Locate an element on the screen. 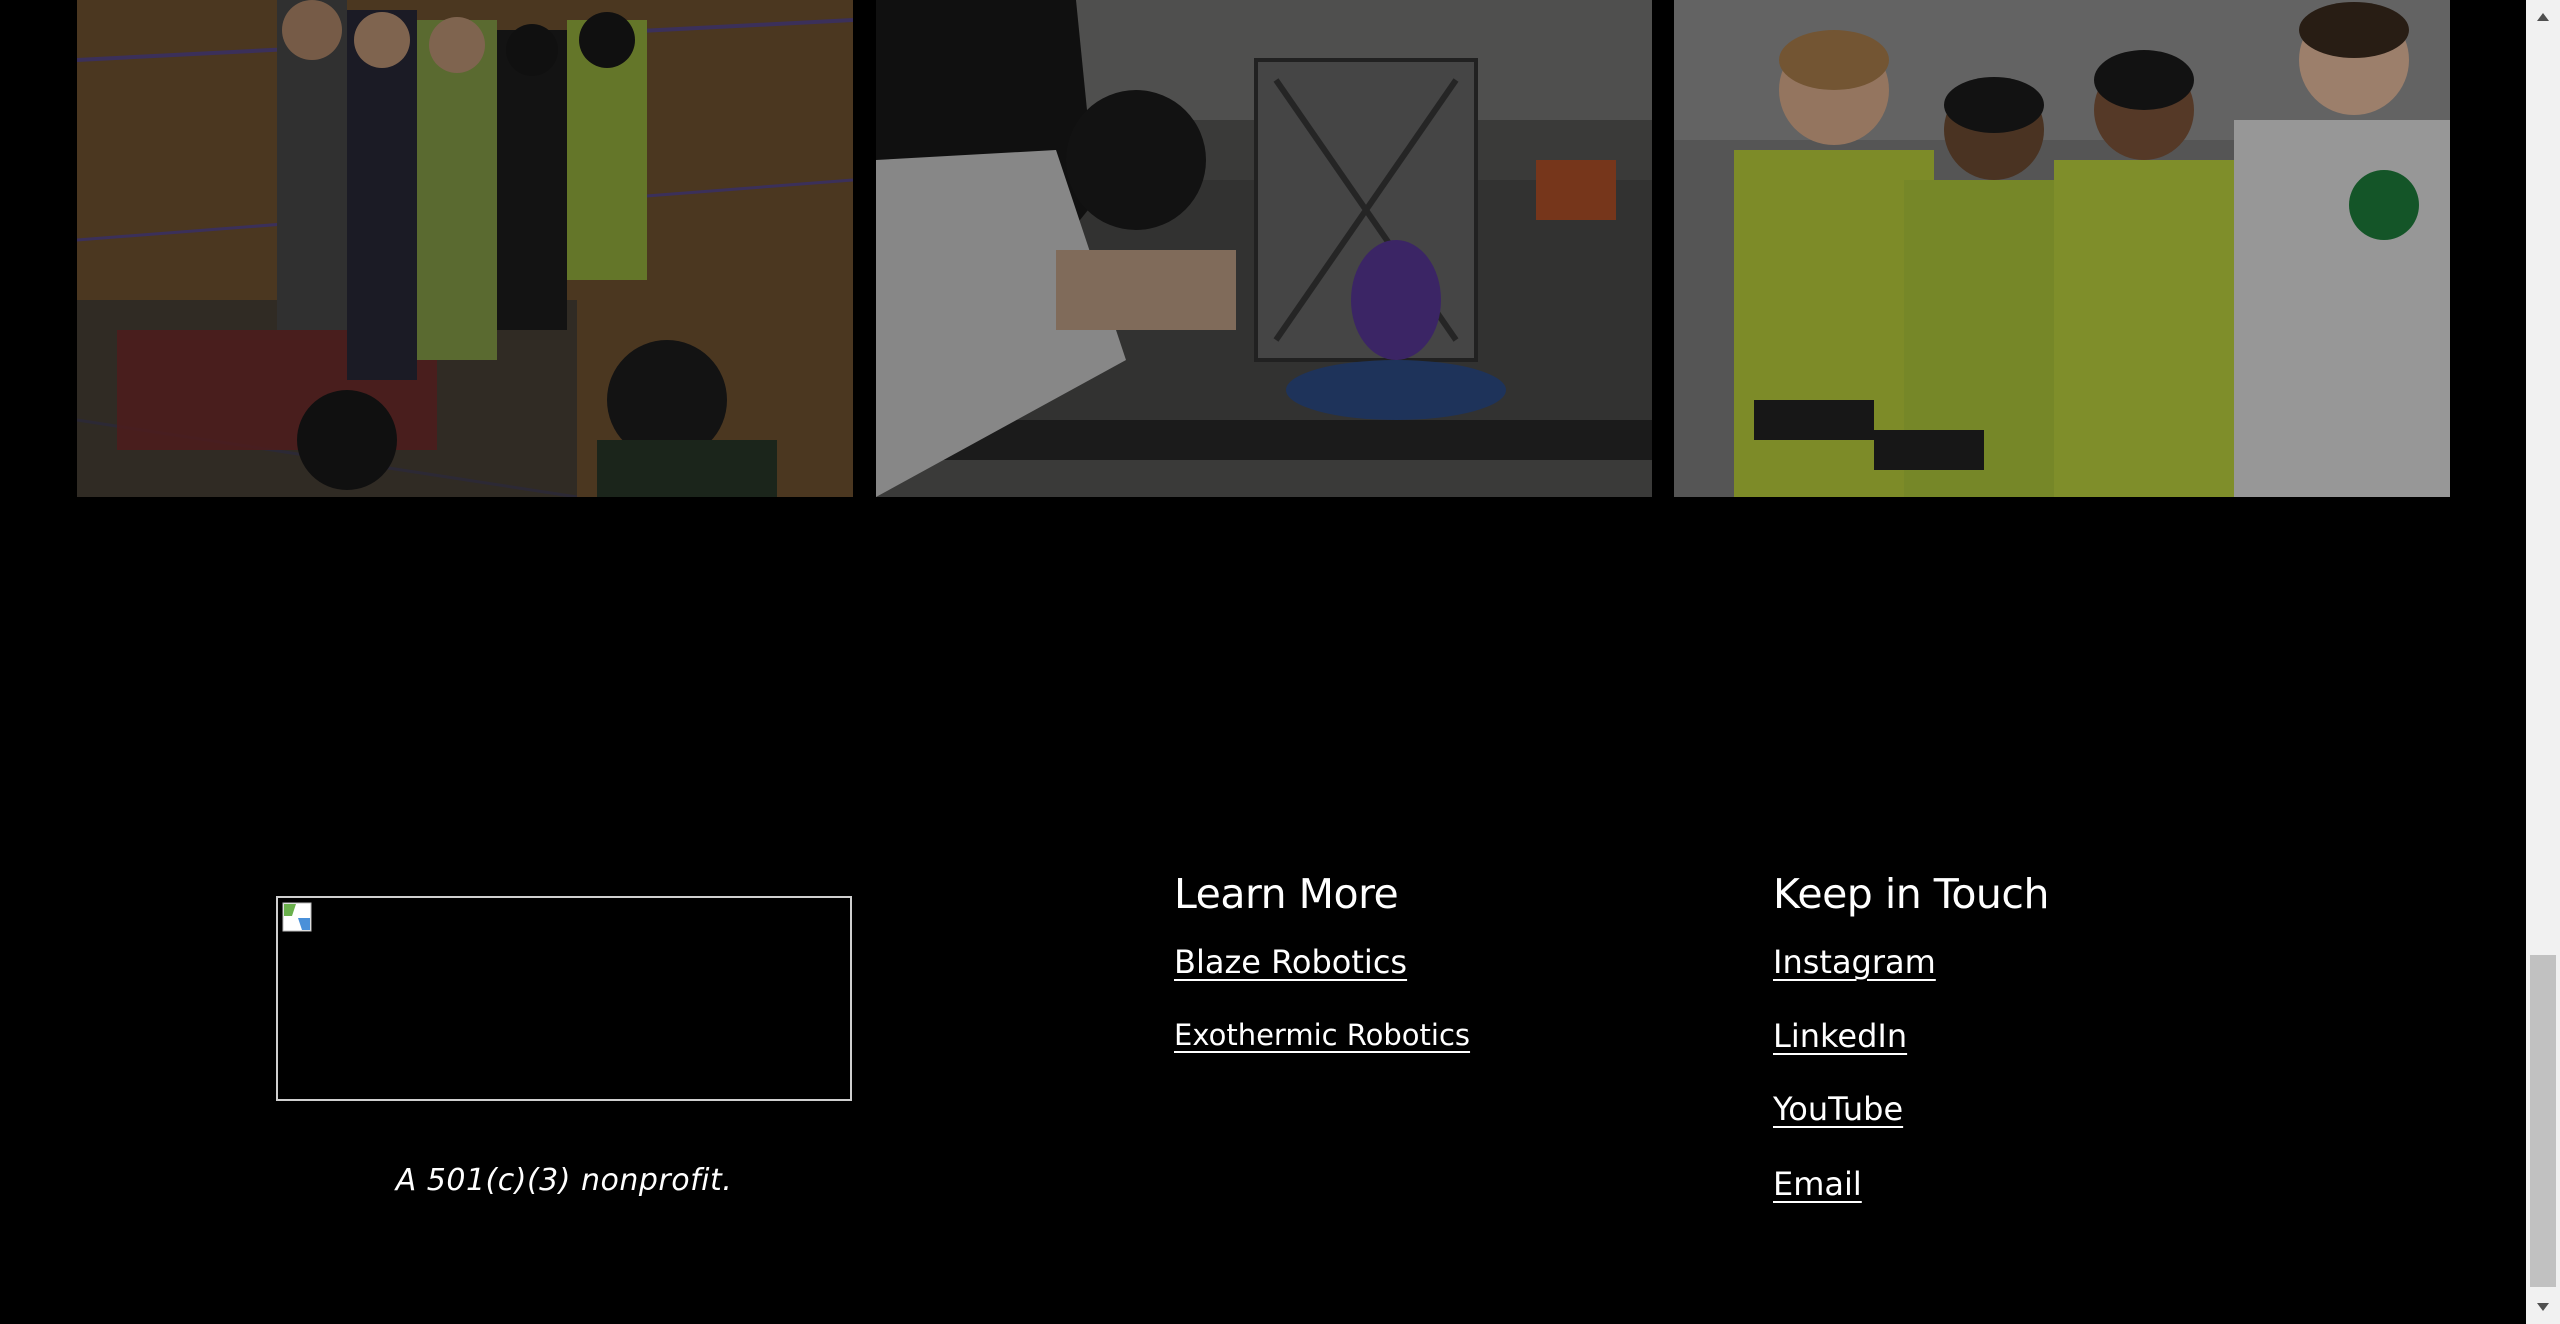 The image size is (2560, 1324). blaze-robotics-link: Blaze Robotics is located at coordinates (1290, 962).